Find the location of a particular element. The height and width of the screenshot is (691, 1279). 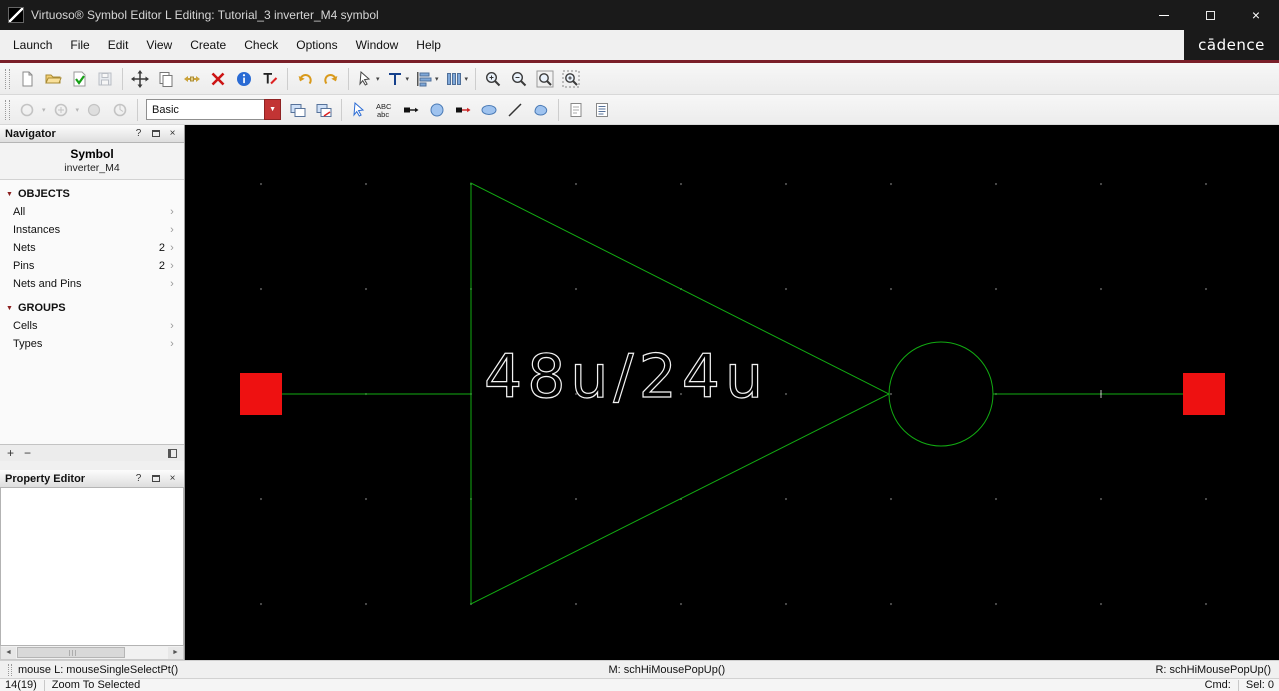

scroll-right-icon: ► is located at coordinates (175, 652).